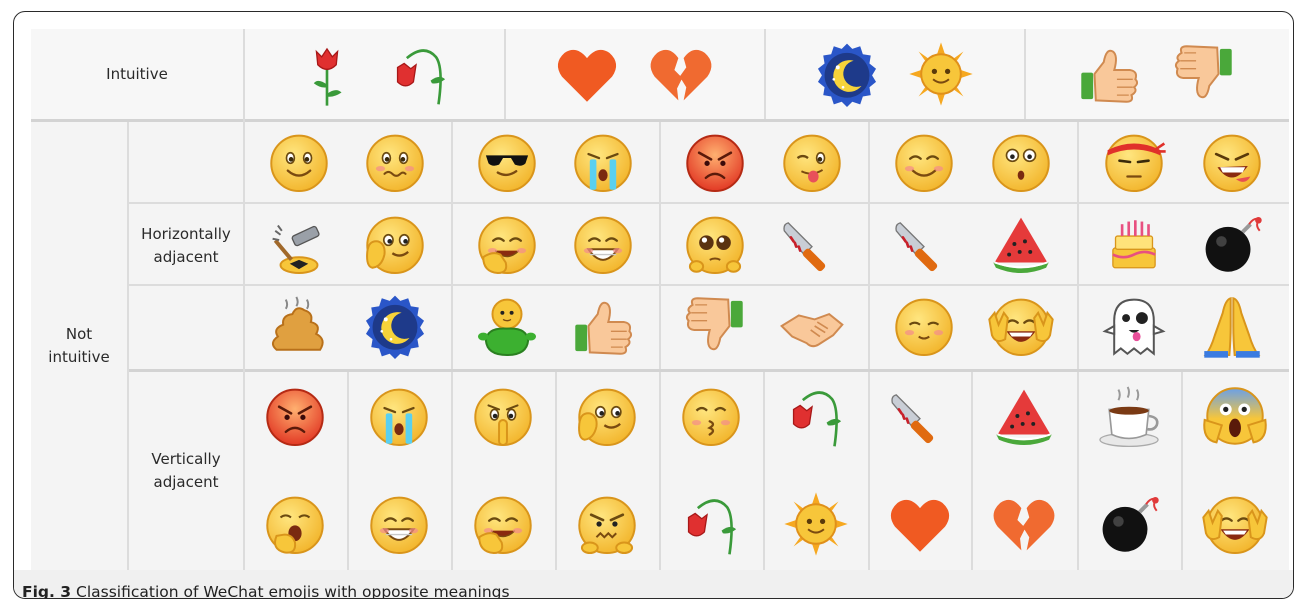  Describe the element at coordinates (295, 524) in the screenshot. I see `yawn-icon` at that location.